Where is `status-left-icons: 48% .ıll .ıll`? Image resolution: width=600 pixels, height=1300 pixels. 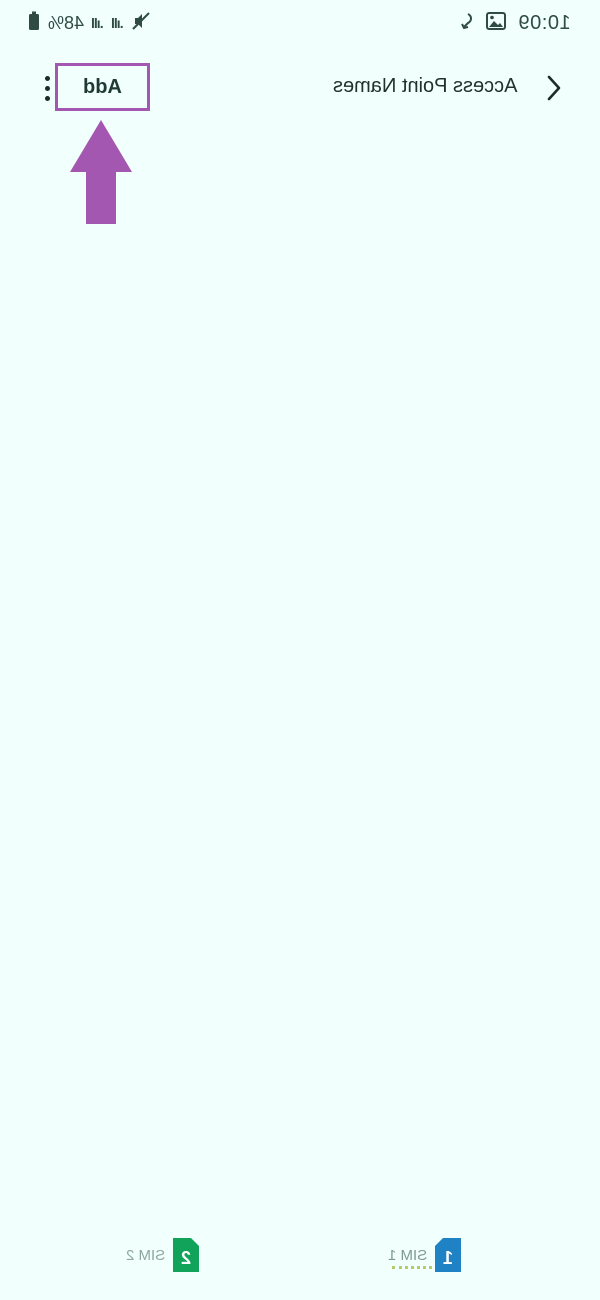 status-left-icons: 48% .ıll .ıll is located at coordinates (89, 23).